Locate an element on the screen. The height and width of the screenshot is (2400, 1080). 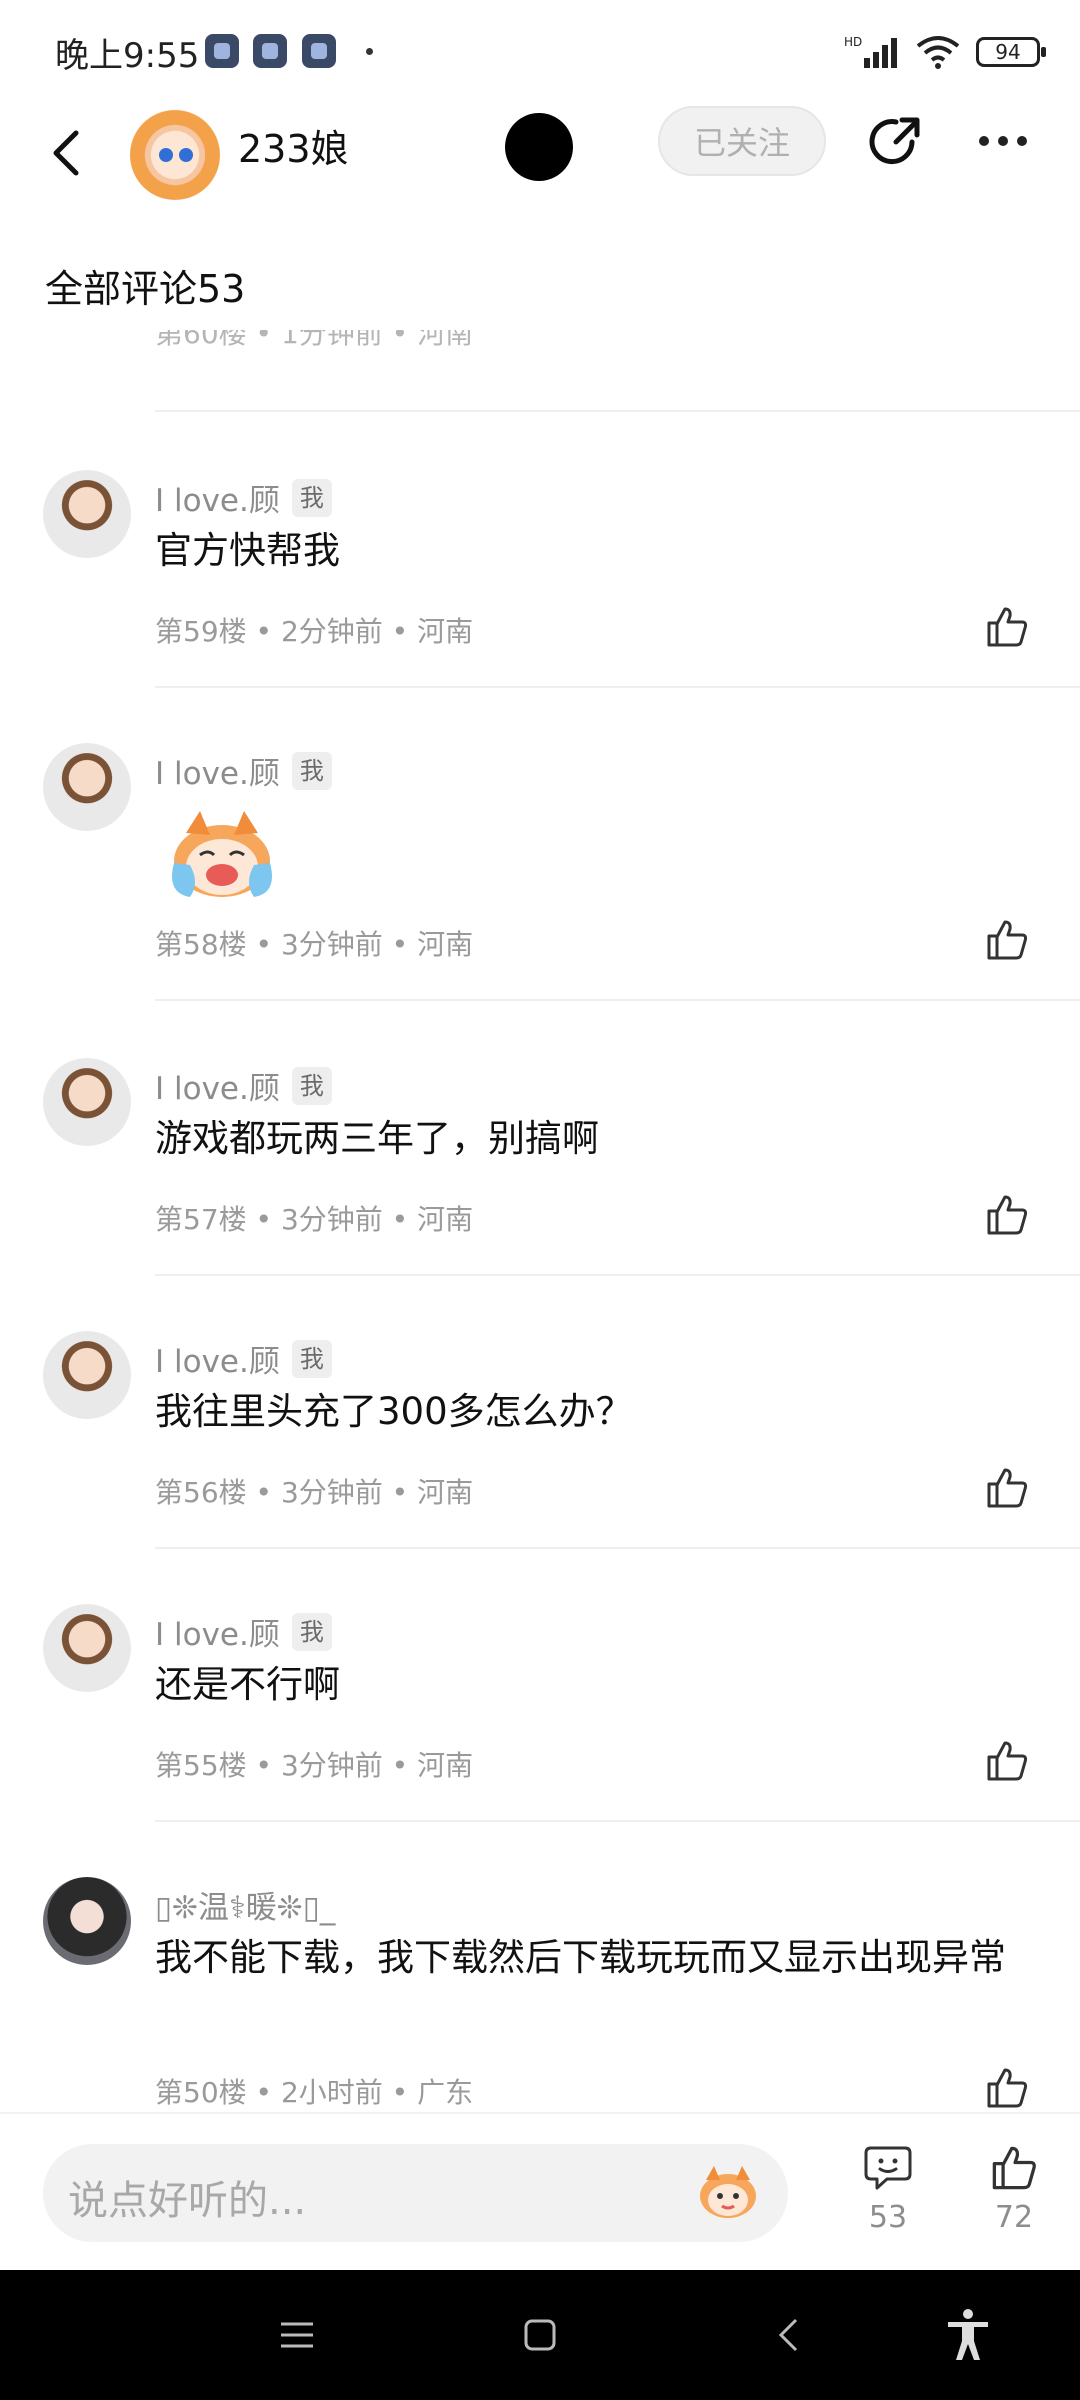
menu-icon is located at coordinates (297, 2335).